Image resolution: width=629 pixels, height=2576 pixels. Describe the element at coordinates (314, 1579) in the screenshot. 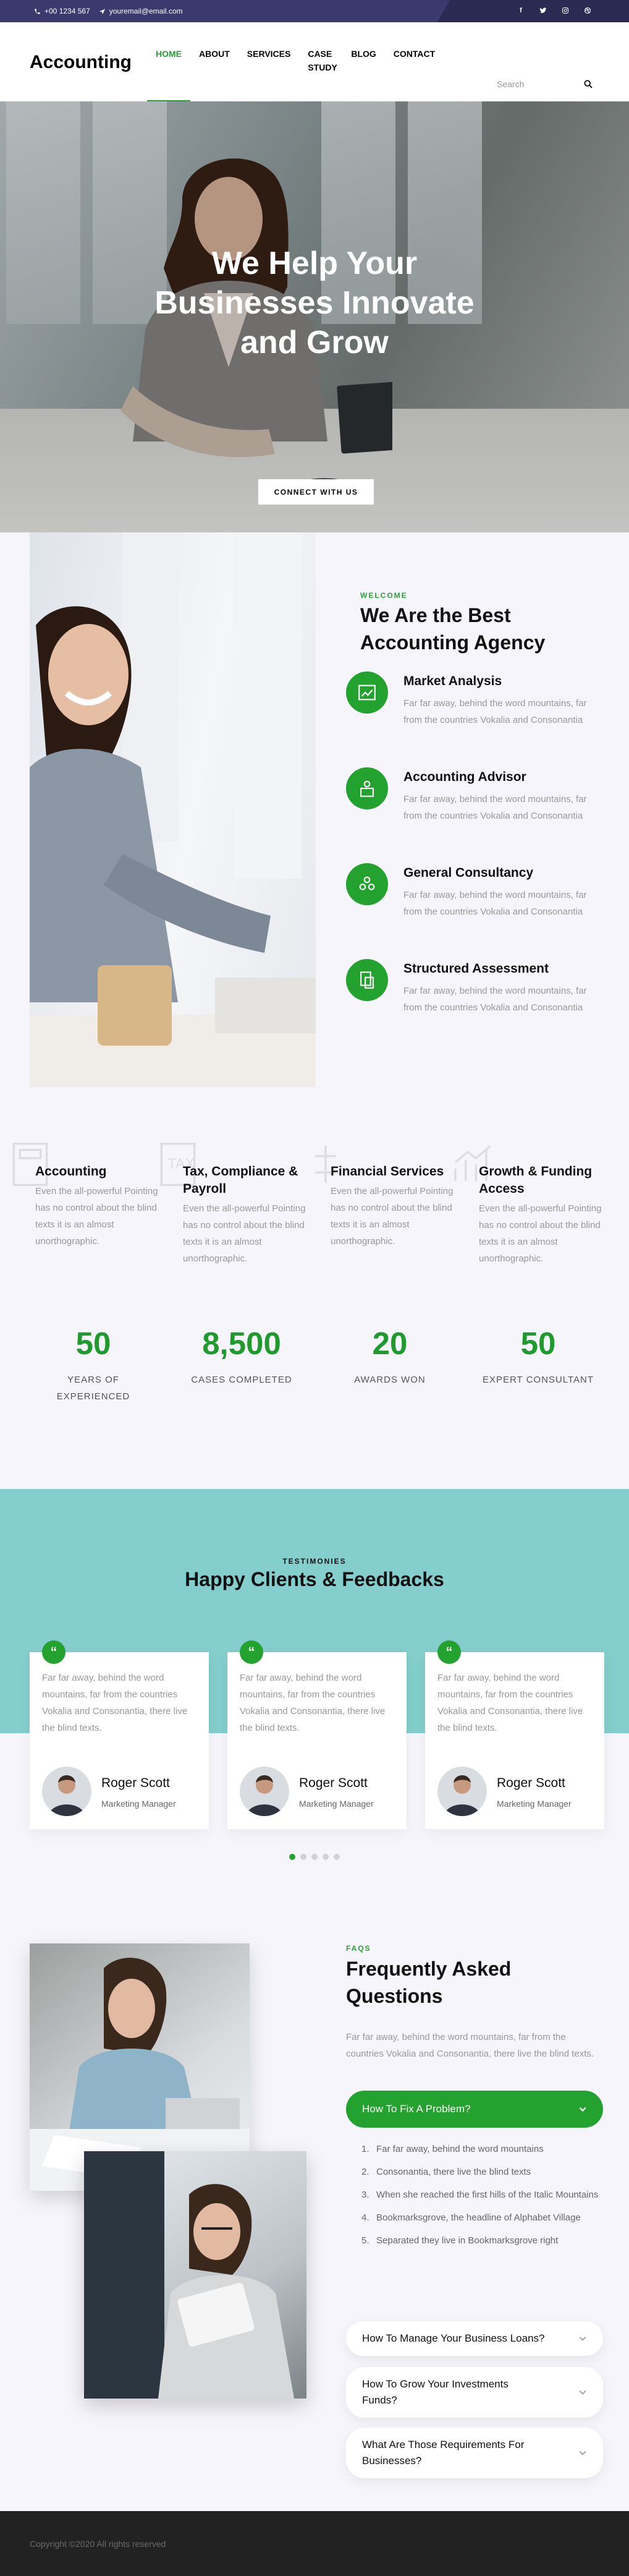

I see `testimonials-title: Happy Clients & Feedbacks` at that location.